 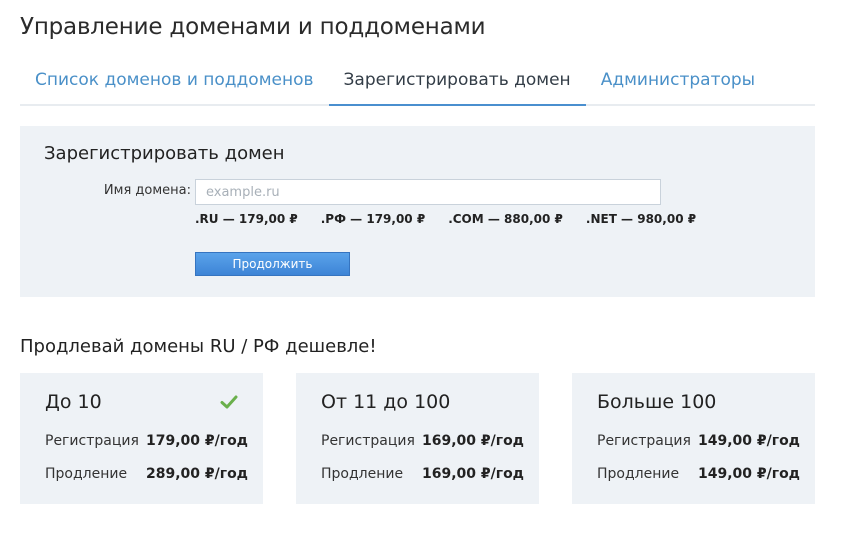 What do you see at coordinates (678, 82) in the screenshot?
I see `tab-administrators: Администраторы` at bounding box center [678, 82].